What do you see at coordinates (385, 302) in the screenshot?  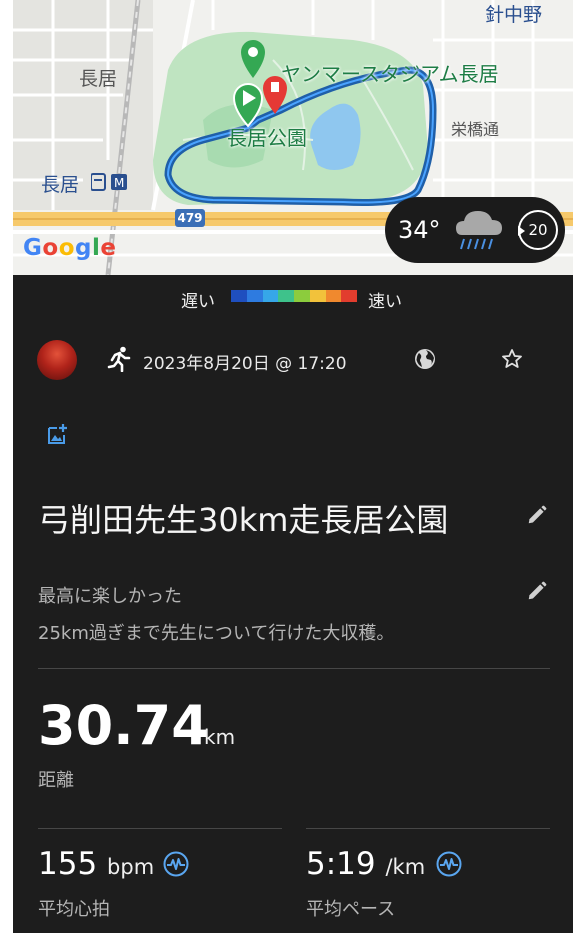 I see `speed-legend-fast: 速い` at bounding box center [385, 302].